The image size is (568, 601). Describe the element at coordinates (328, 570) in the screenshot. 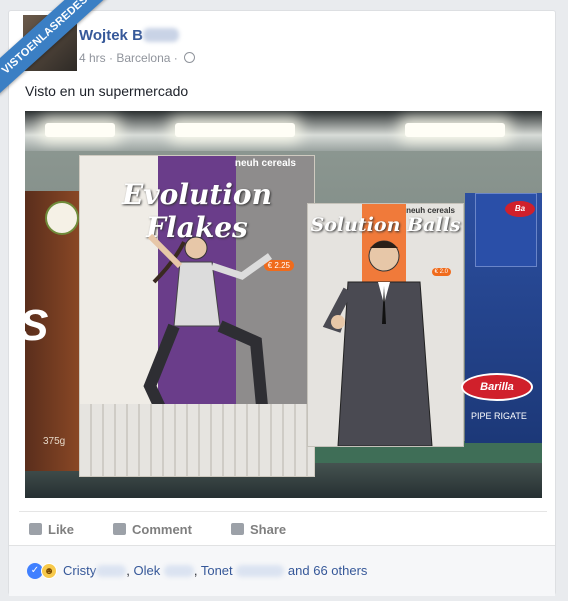

I see `others-link: and 66 others` at that location.